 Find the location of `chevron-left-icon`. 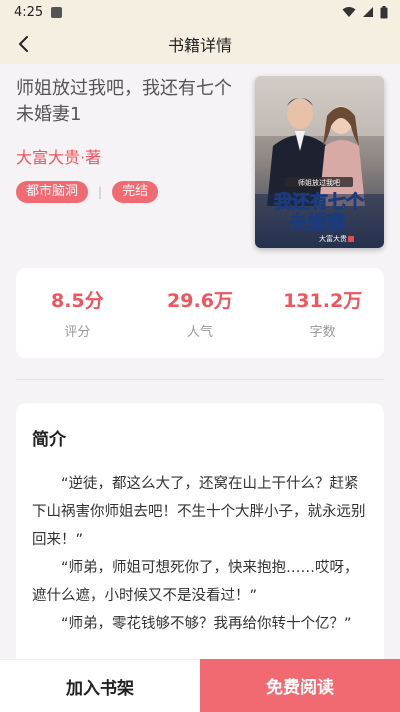

chevron-left-icon is located at coordinates (23, 44).